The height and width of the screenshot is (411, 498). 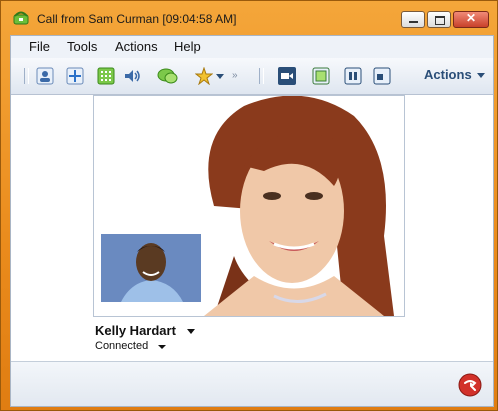 What do you see at coordinates (187, 46) in the screenshot?
I see `menu-help: Help` at bounding box center [187, 46].